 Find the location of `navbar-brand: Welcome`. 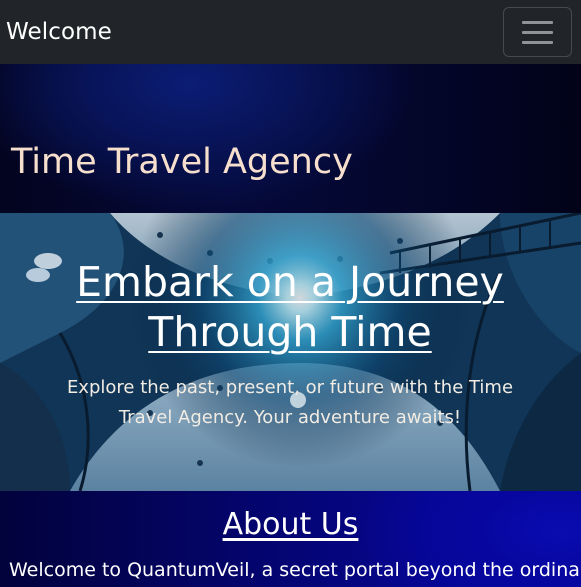

navbar-brand: Welcome is located at coordinates (59, 32).